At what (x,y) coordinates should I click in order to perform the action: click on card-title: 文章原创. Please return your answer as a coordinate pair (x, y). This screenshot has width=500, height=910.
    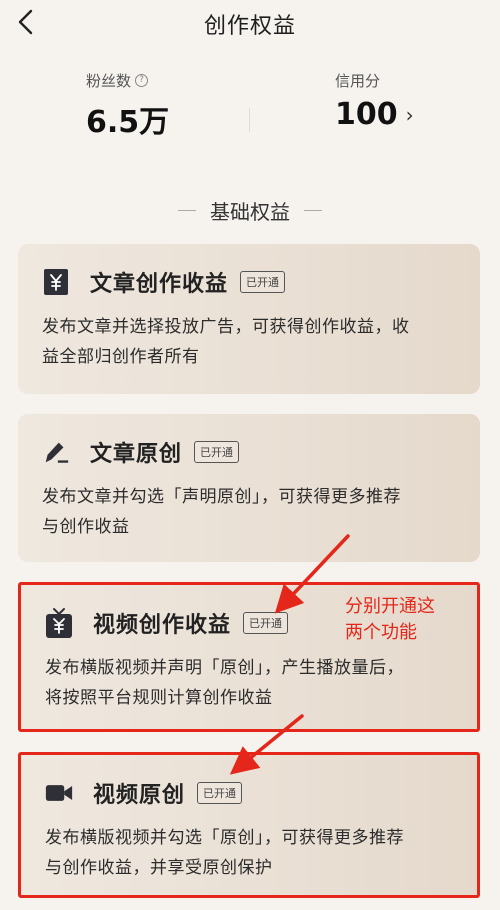
    Looking at the image, I should click on (136, 454).